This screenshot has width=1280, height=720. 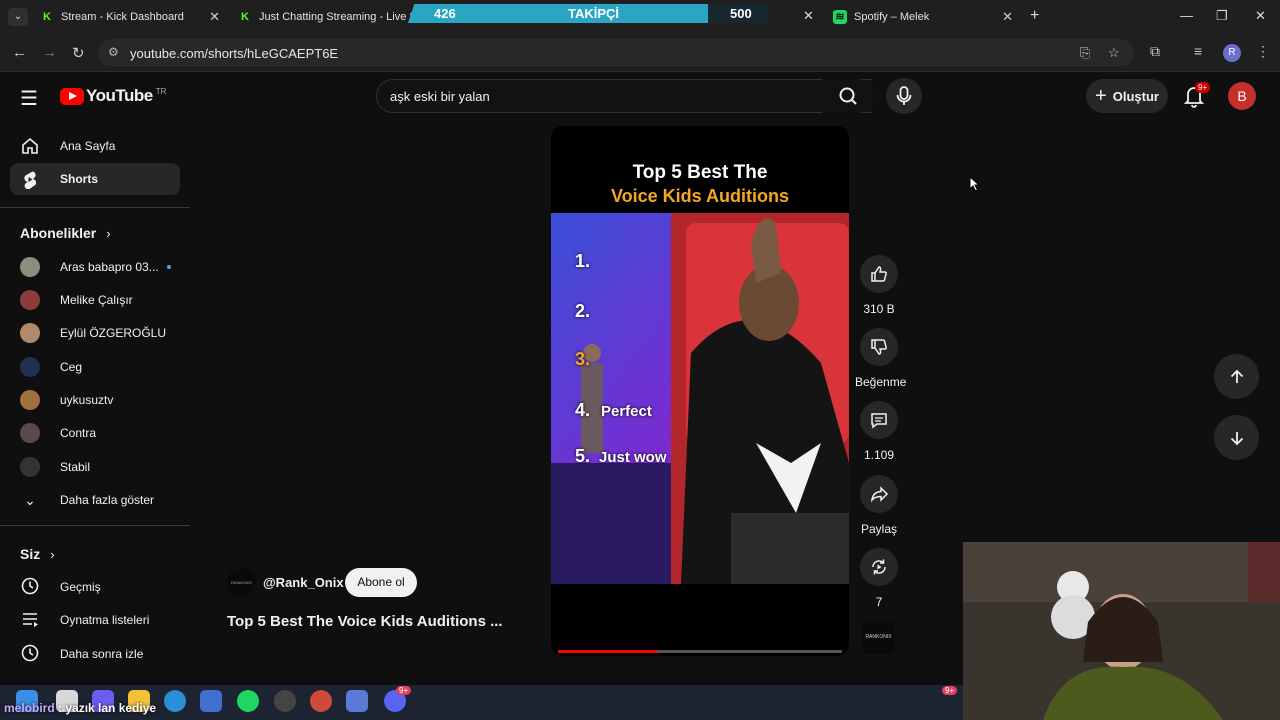 What do you see at coordinates (105, 620) in the screenshot?
I see `sidebar-item-label: Oynatma listeleri` at bounding box center [105, 620].